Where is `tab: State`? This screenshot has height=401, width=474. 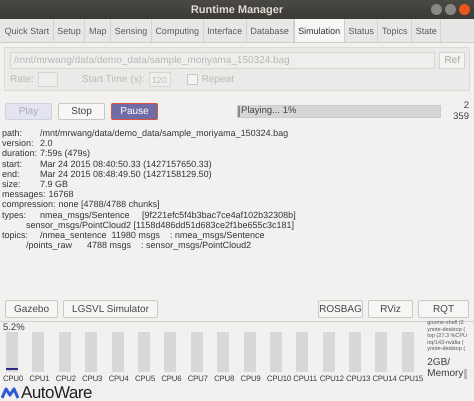 tab: State is located at coordinates (427, 30).